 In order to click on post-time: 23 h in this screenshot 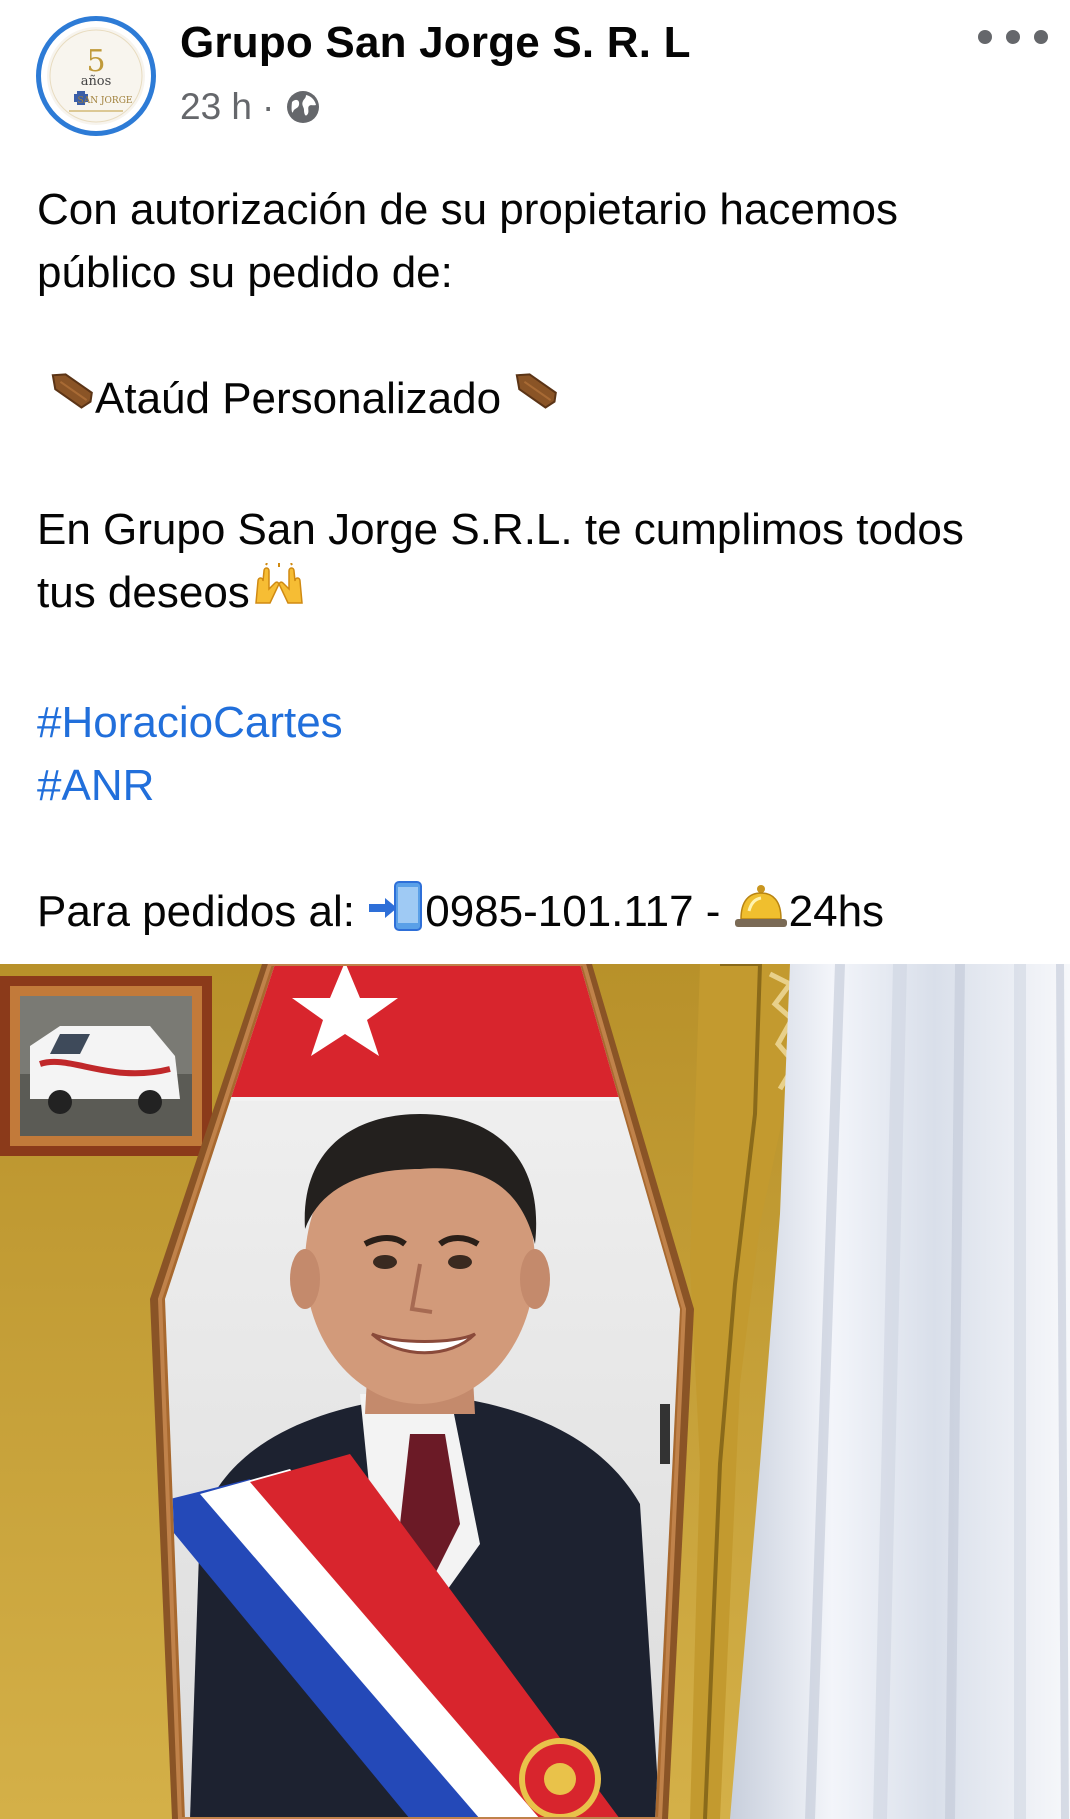, I will do `click(216, 107)`.